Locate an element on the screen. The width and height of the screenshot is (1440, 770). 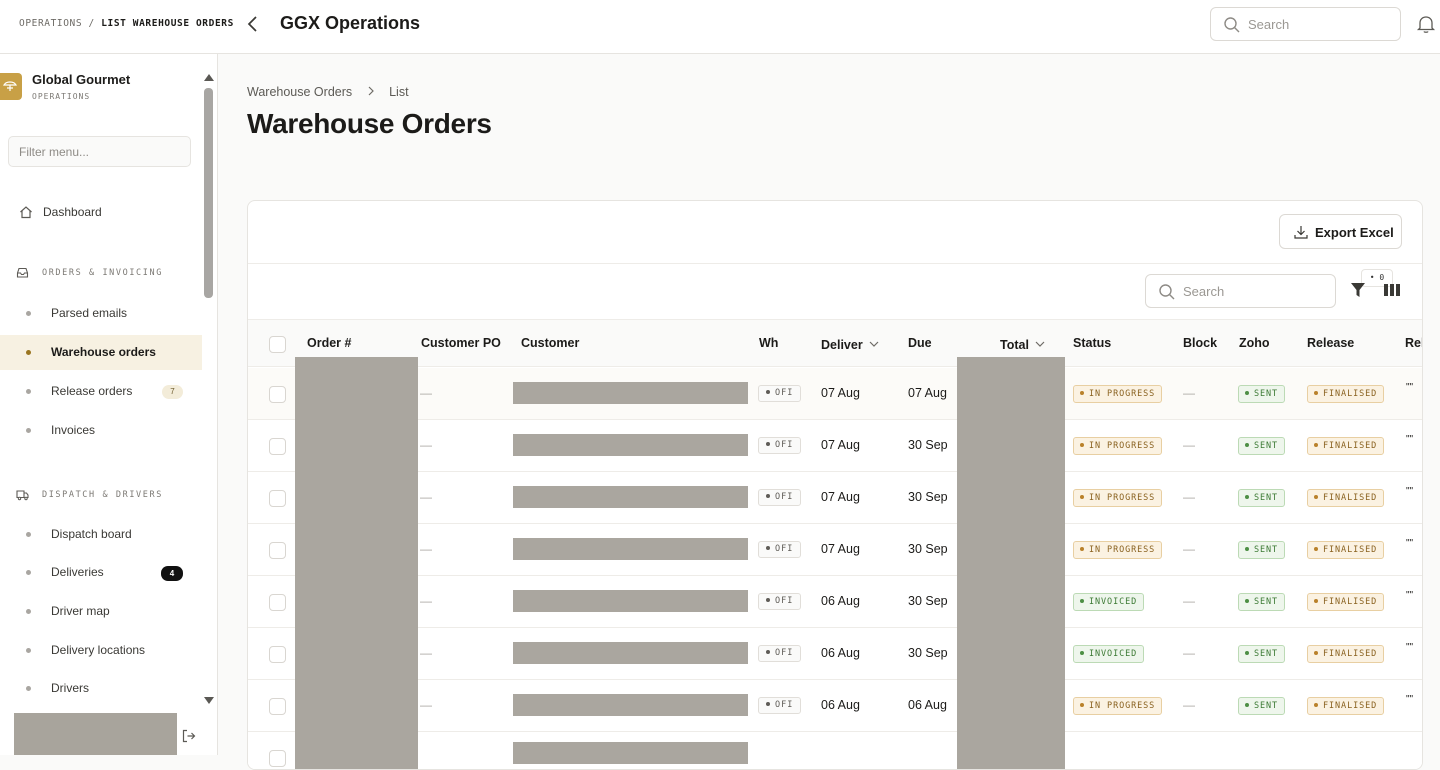
back-button is located at coordinates (253, 24).